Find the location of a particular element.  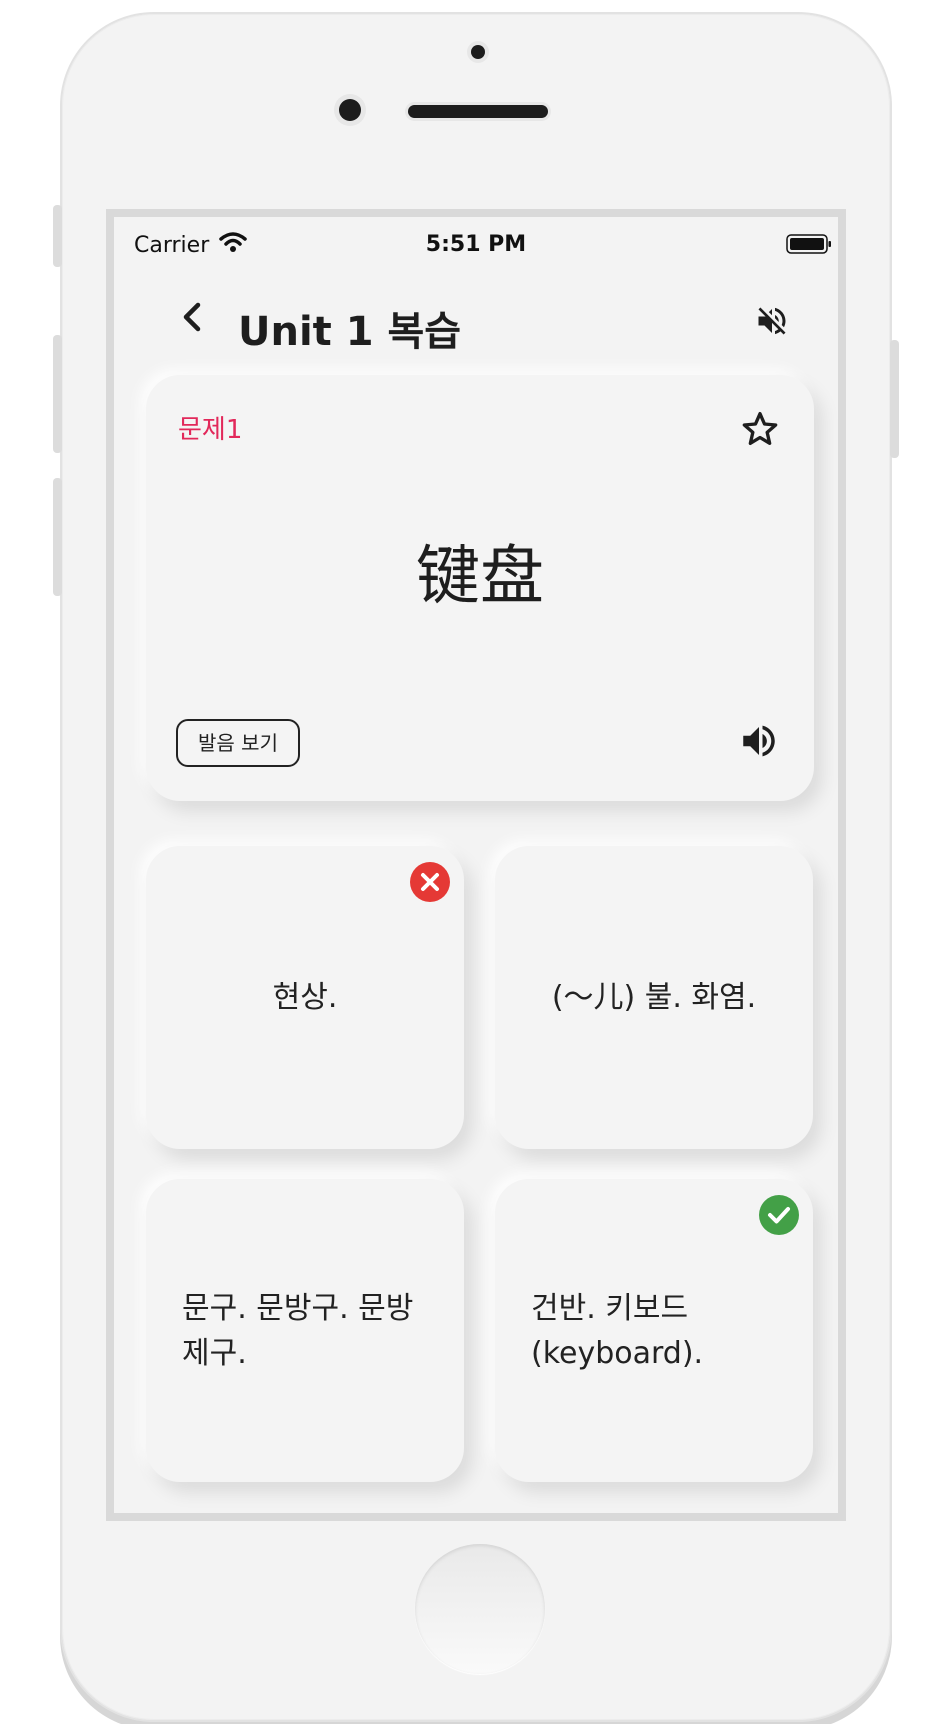

status-time: 5:51 PM is located at coordinates (476, 244).